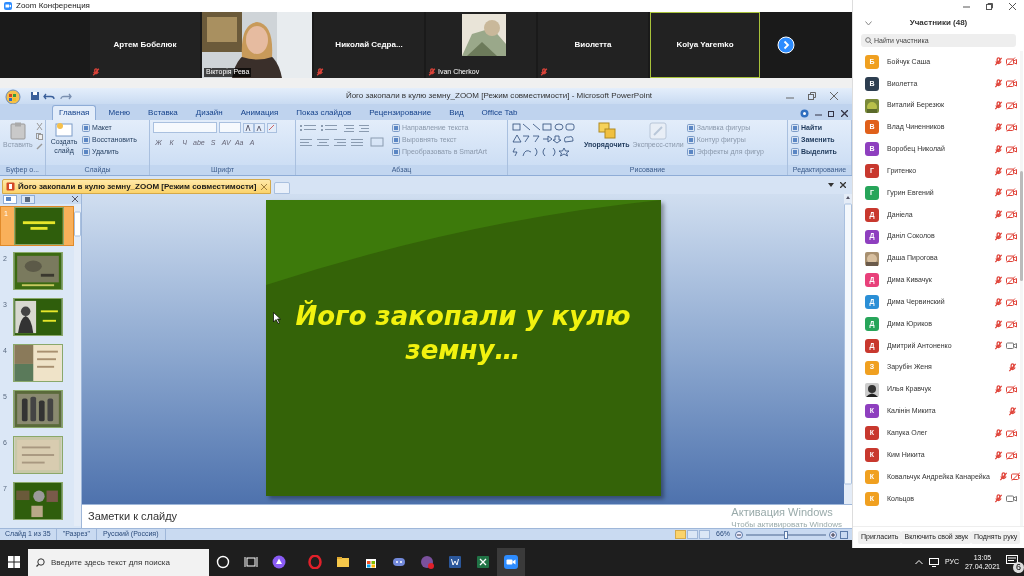 This screenshot has width=1024, height=576. Describe the element at coordinates (230, 127) in the screenshot. I see `font-size-field` at that location.